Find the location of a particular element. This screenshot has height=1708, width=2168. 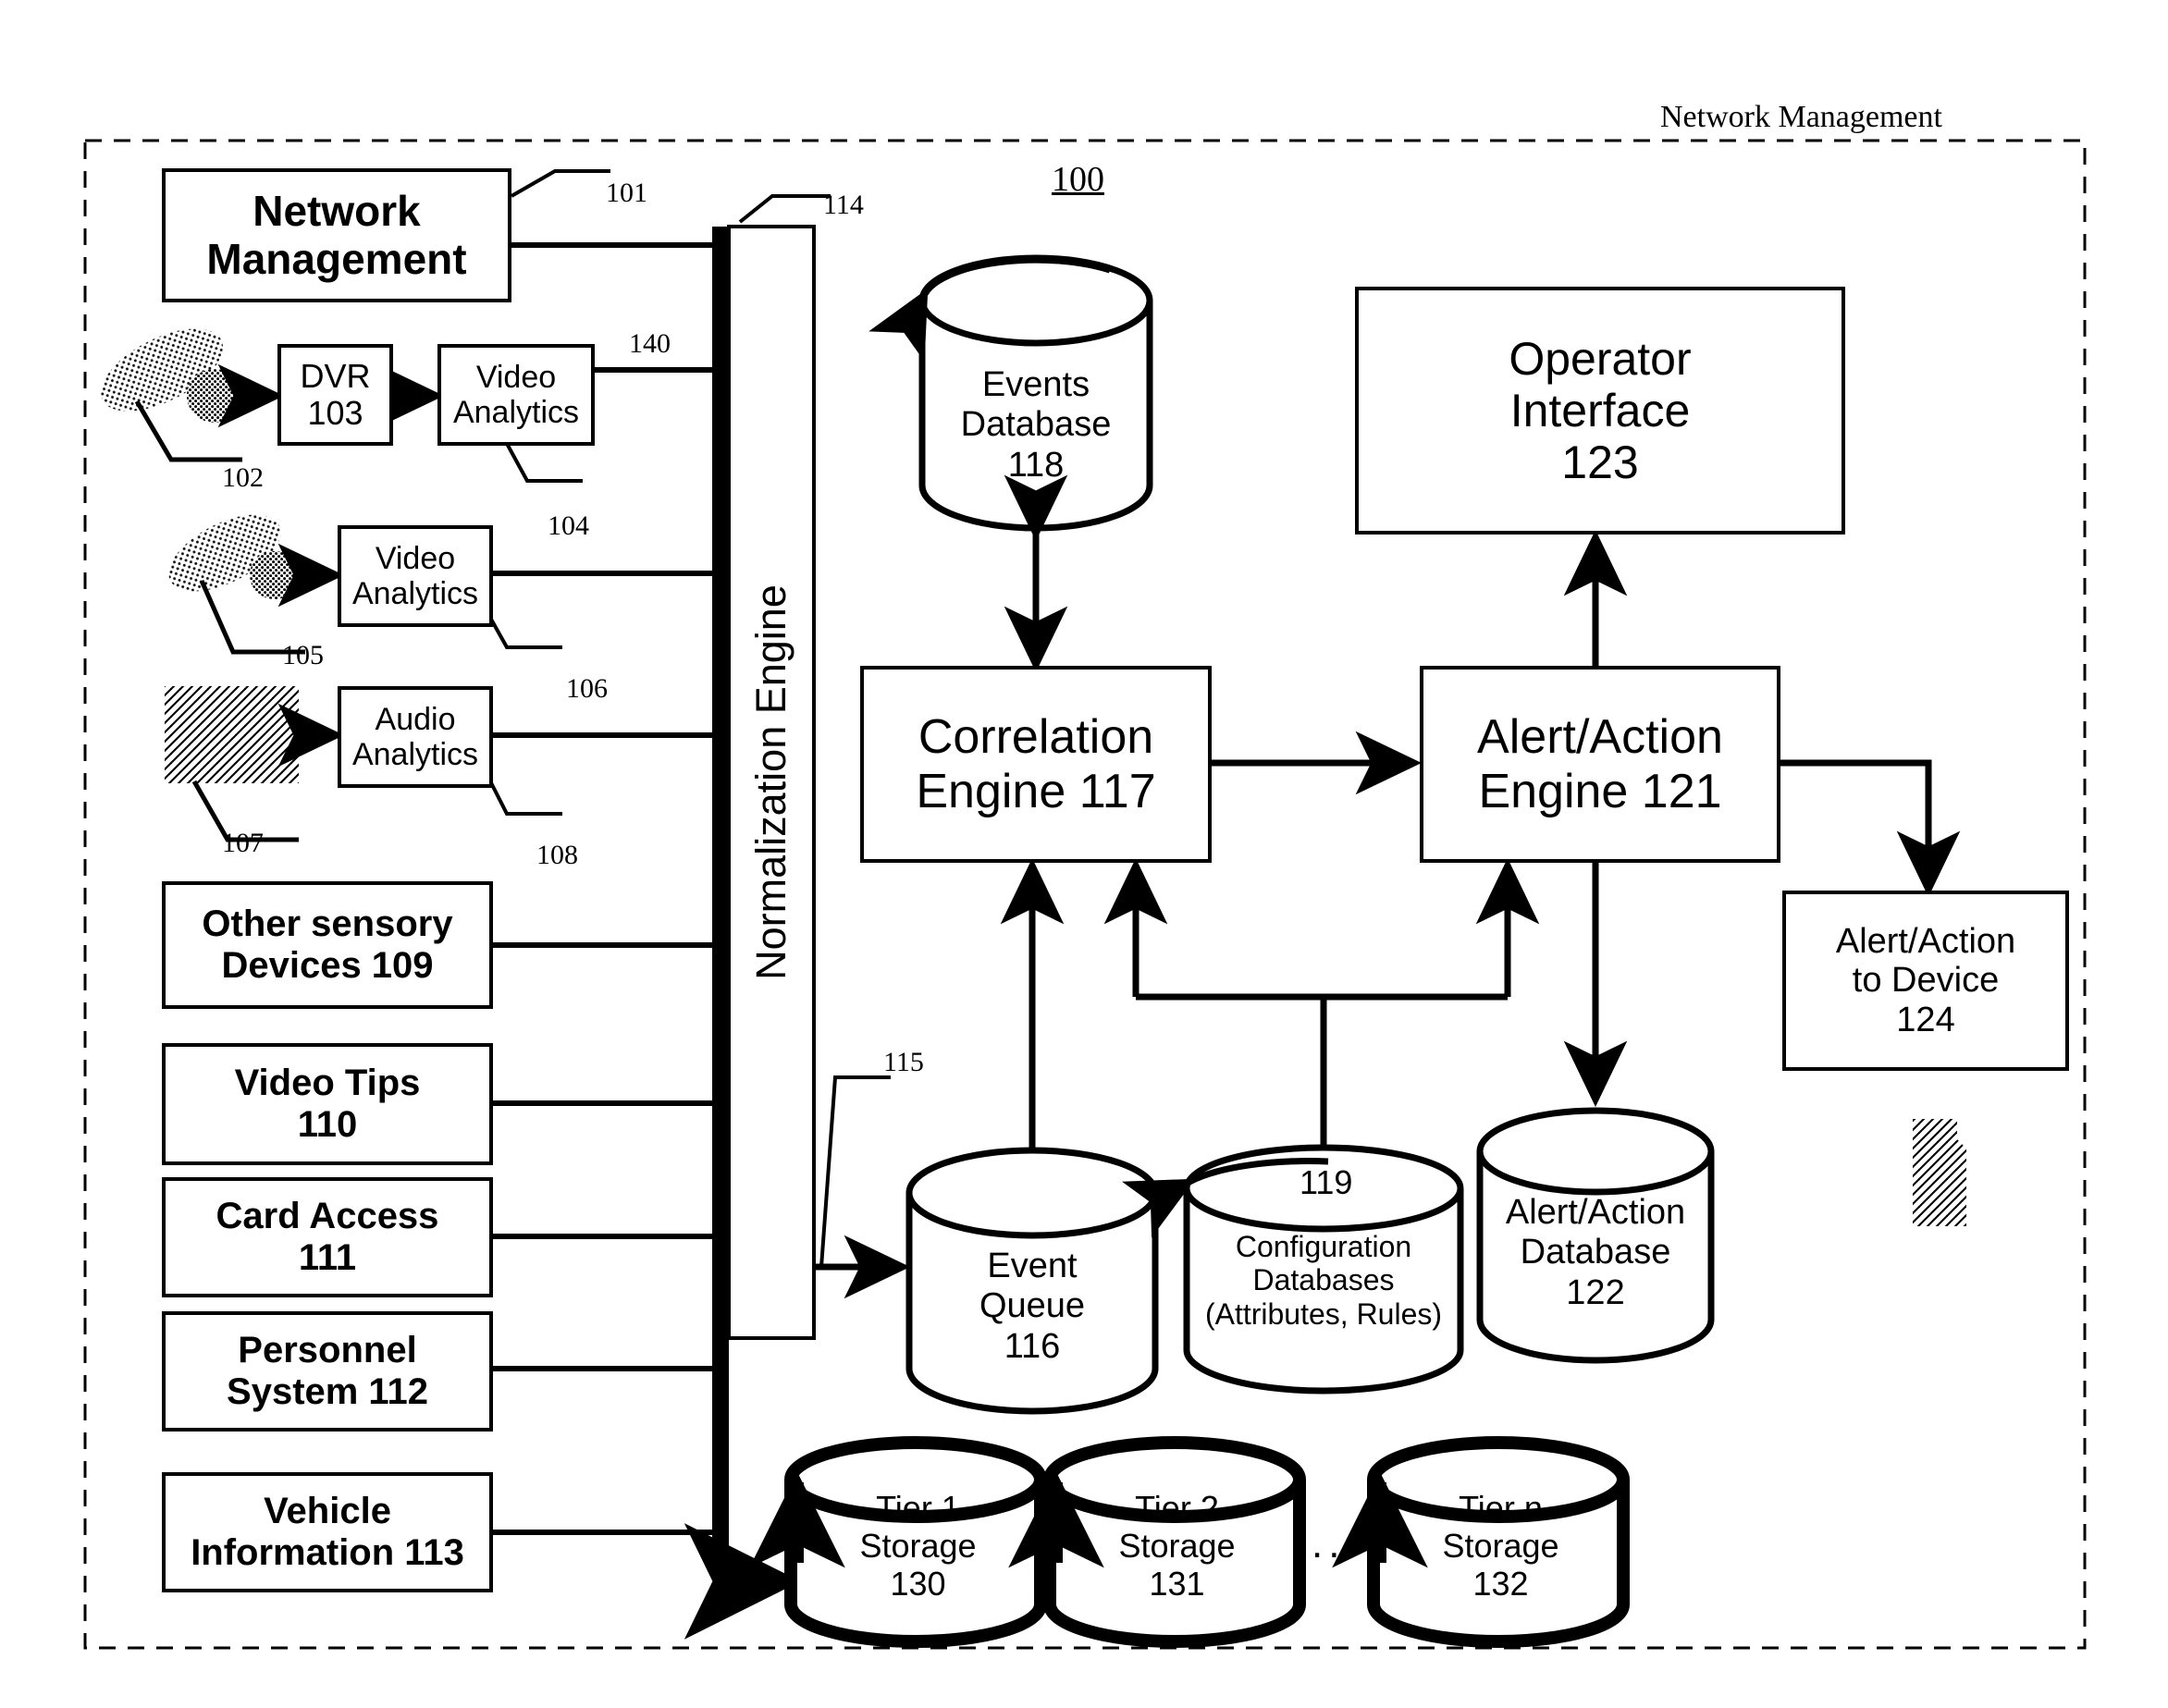

ref-101: 101 is located at coordinates (626, 193).